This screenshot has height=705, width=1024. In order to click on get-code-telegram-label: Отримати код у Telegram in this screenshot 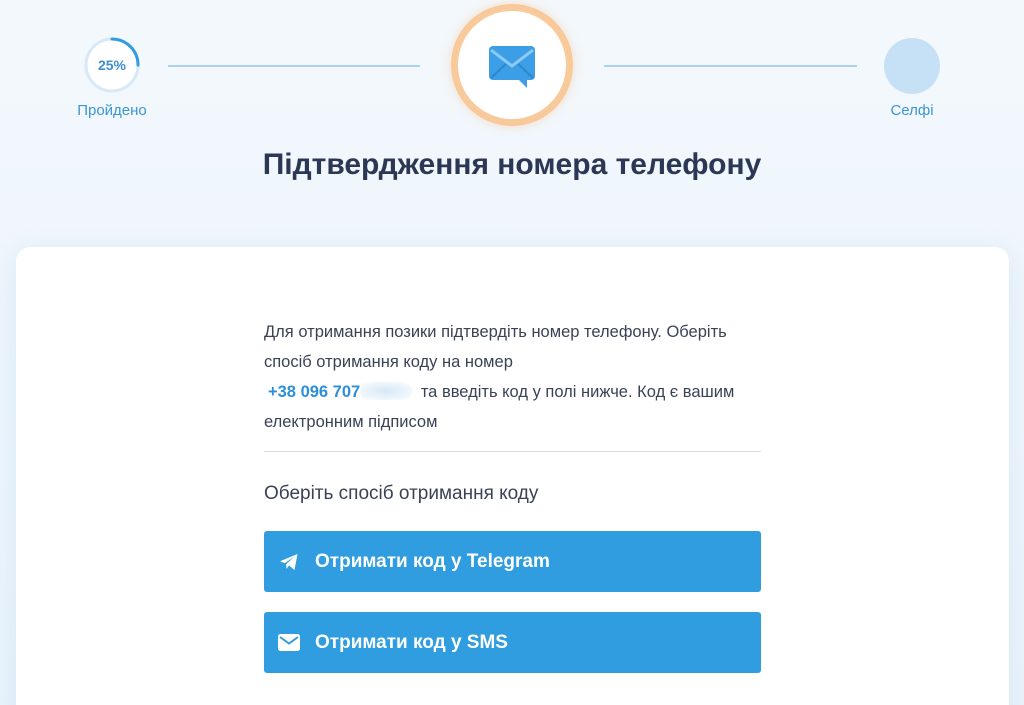, I will do `click(432, 561)`.